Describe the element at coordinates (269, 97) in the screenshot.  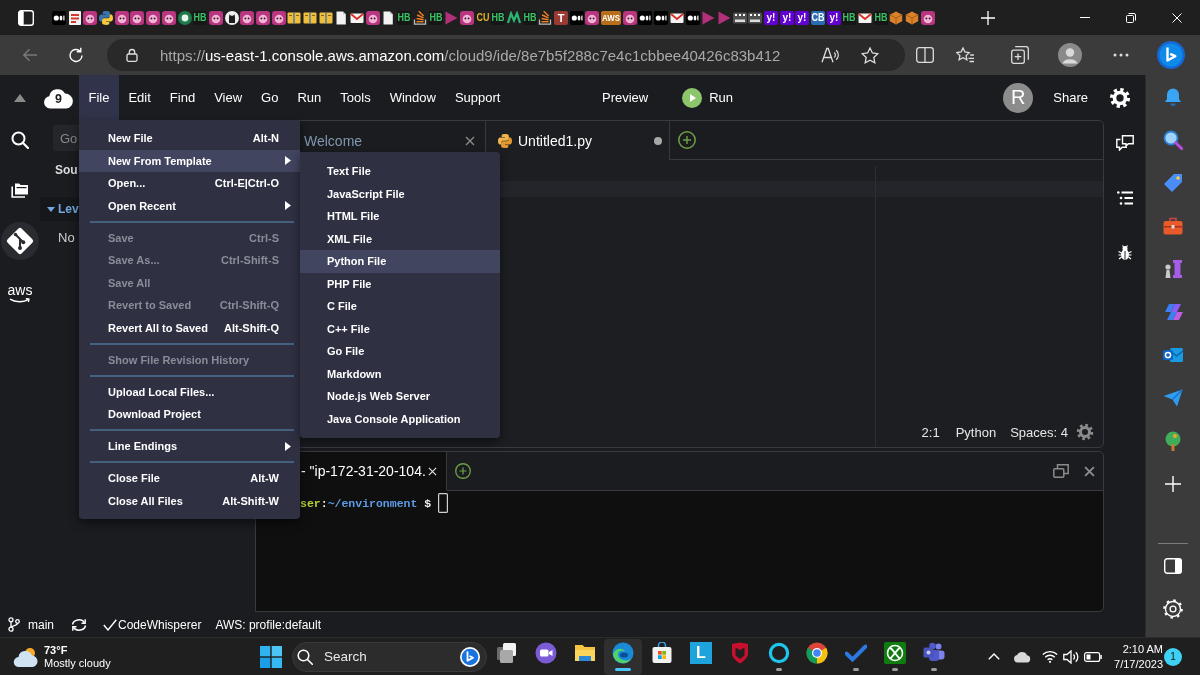
I see `menu-item: Go` at that location.